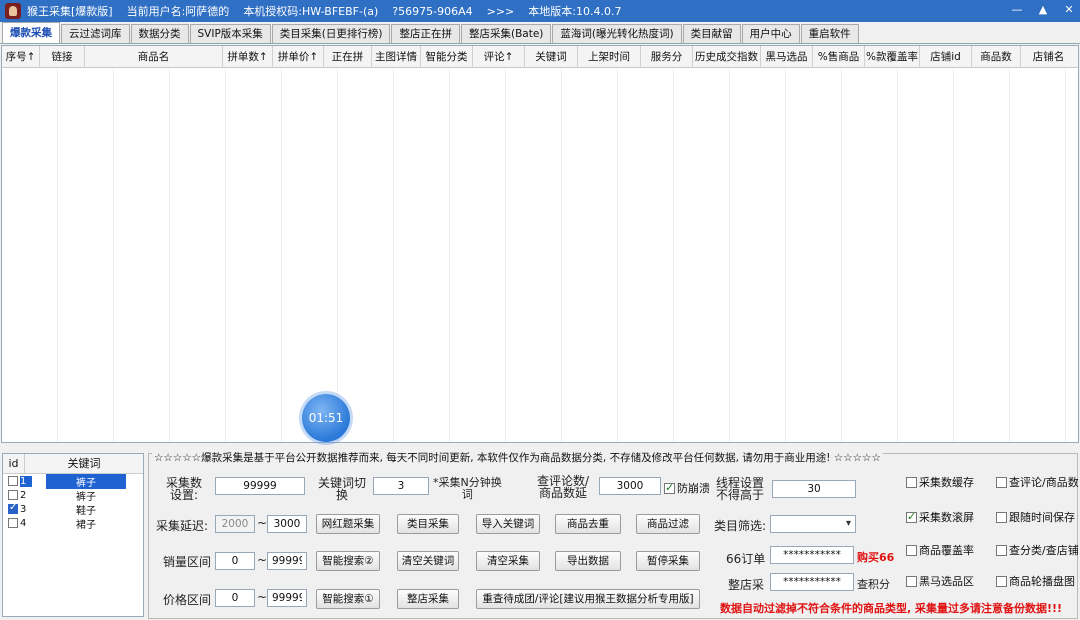 Image resolution: width=1080 pixels, height=620 pixels. Describe the element at coordinates (787, 57) in the screenshot. I see `col-darkhorse: 黑马选品` at that location.